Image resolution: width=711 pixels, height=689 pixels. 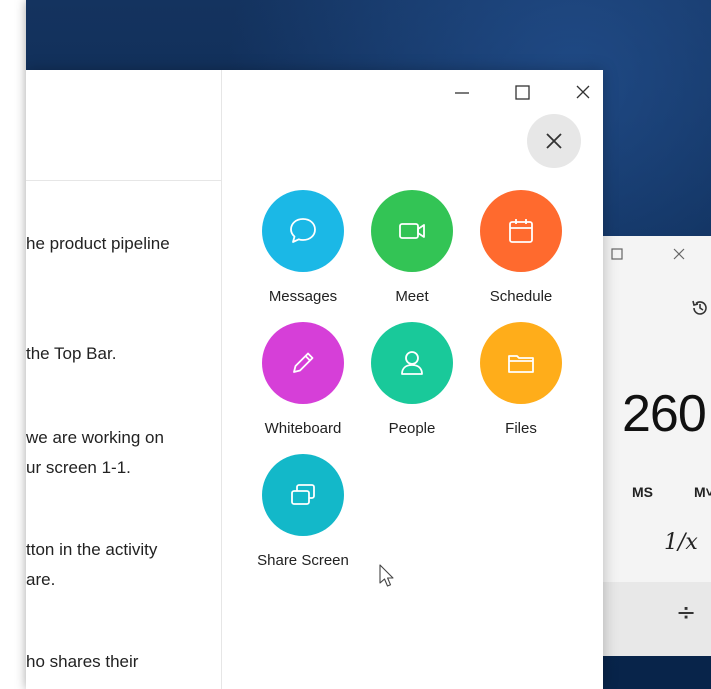 I want to click on calculator-maximize-icon, so click(x=617, y=255).